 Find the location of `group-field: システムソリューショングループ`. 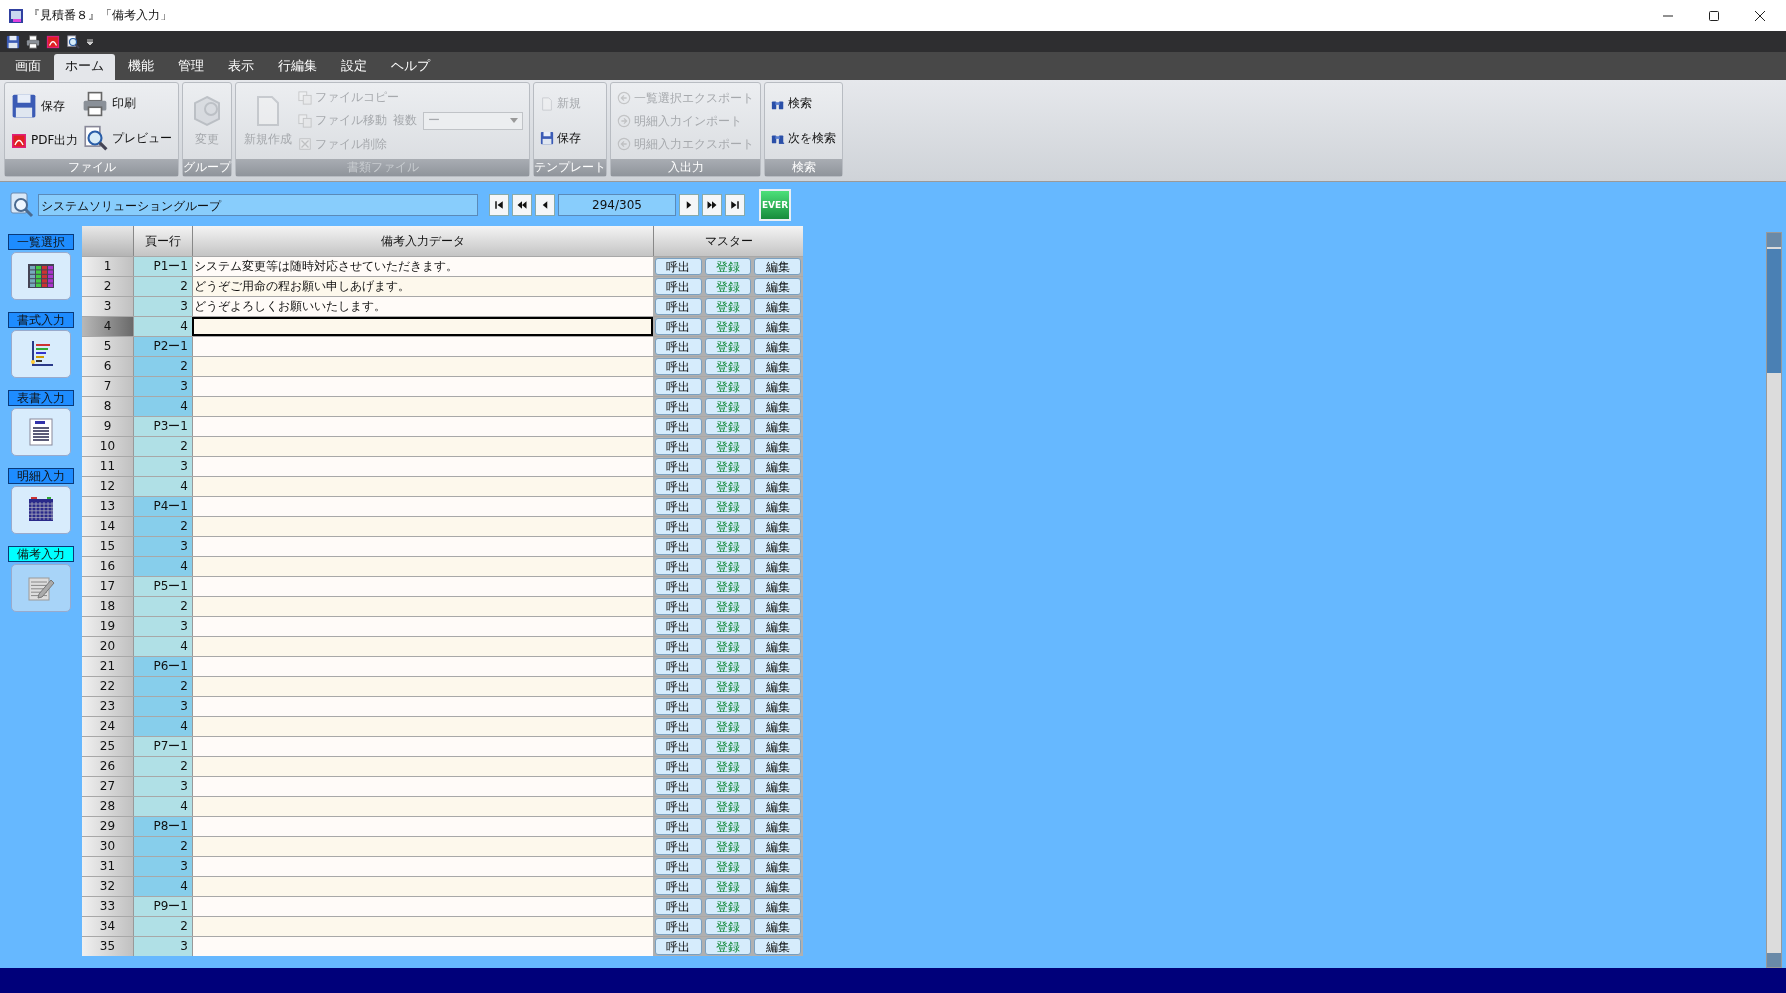

group-field: システムソリューショングループ is located at coordinates (258, 205).